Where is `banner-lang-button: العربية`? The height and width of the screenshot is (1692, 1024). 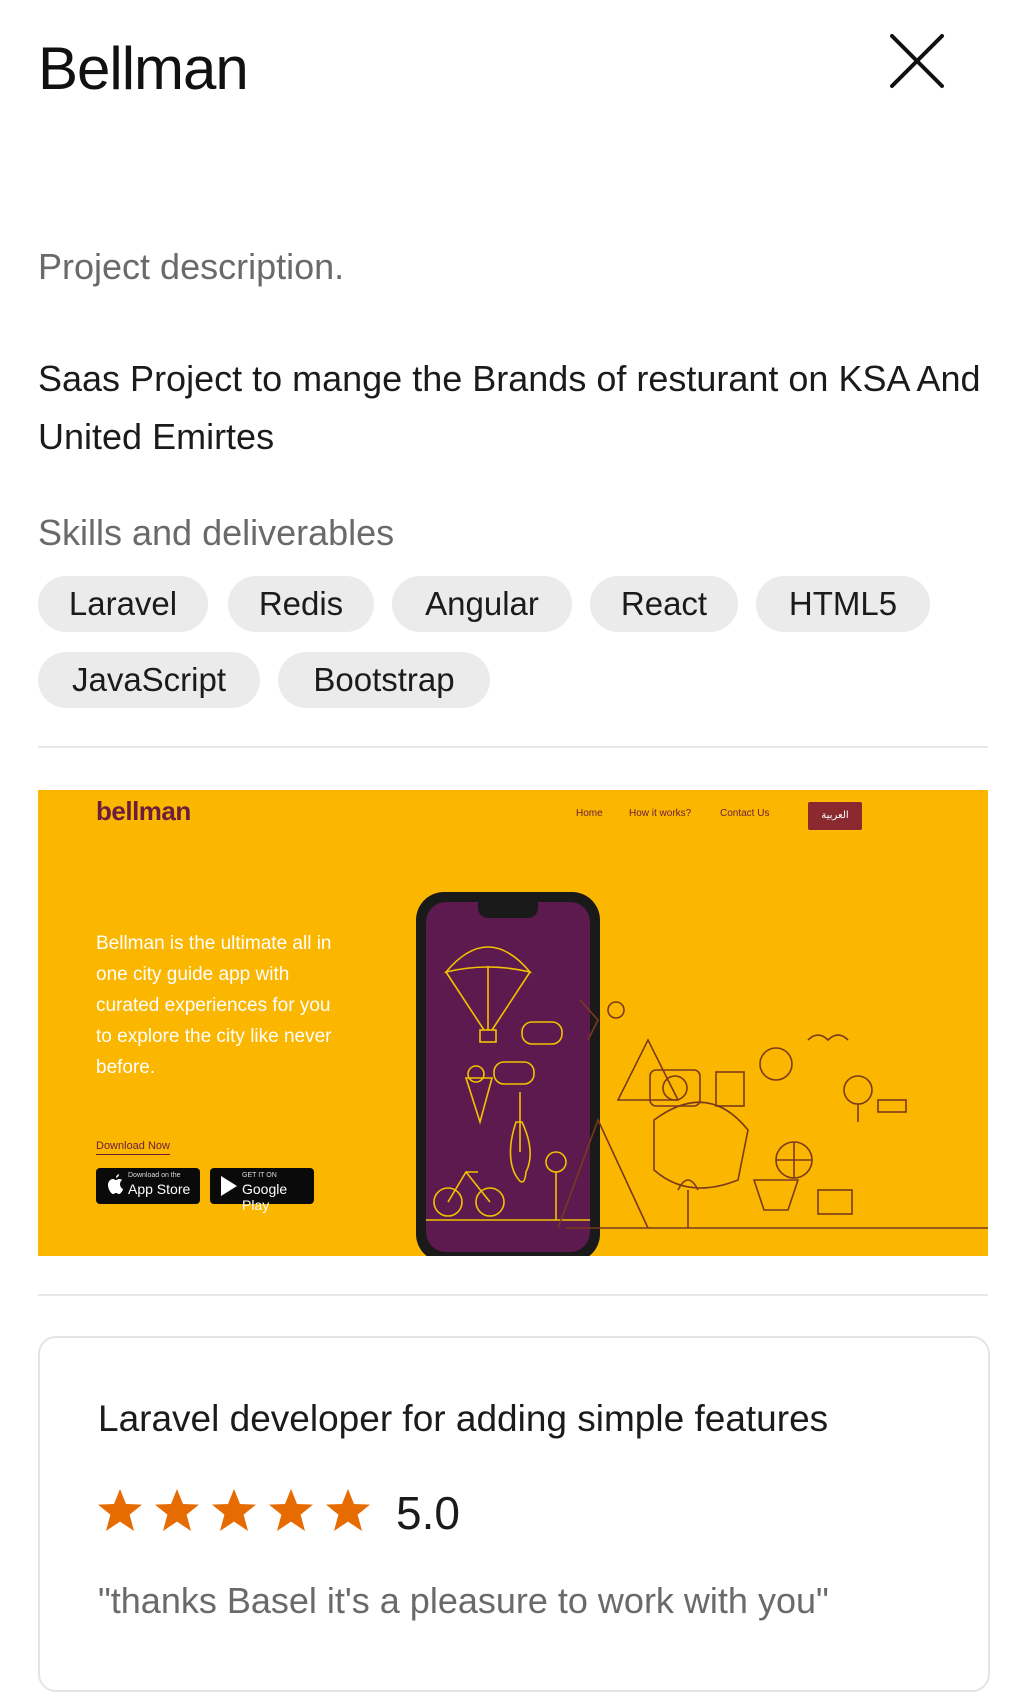
banner-lang-button: العربية is located at coordinates (835, 816).